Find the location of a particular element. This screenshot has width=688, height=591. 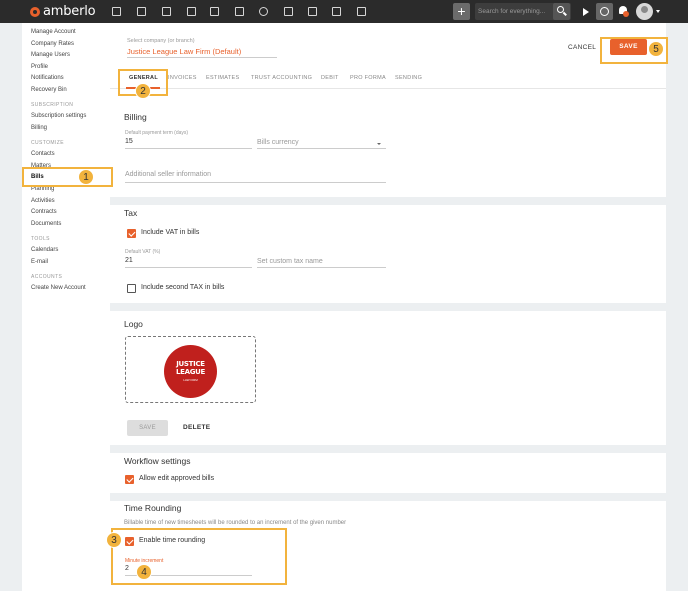

tab-trust-accounting: TRUST ACCOUNTING is located at coordinates (281, 78).